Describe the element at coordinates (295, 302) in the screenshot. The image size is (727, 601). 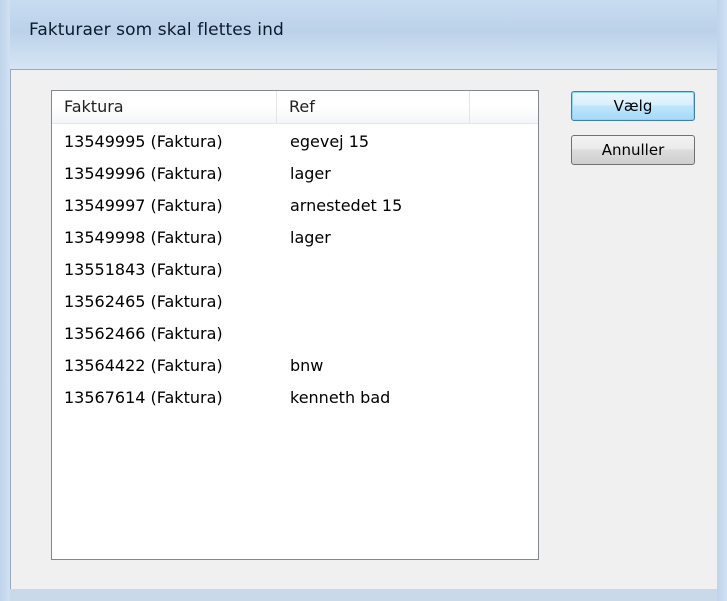
I see `table-row: 13562465 (Faktura)` at that location.